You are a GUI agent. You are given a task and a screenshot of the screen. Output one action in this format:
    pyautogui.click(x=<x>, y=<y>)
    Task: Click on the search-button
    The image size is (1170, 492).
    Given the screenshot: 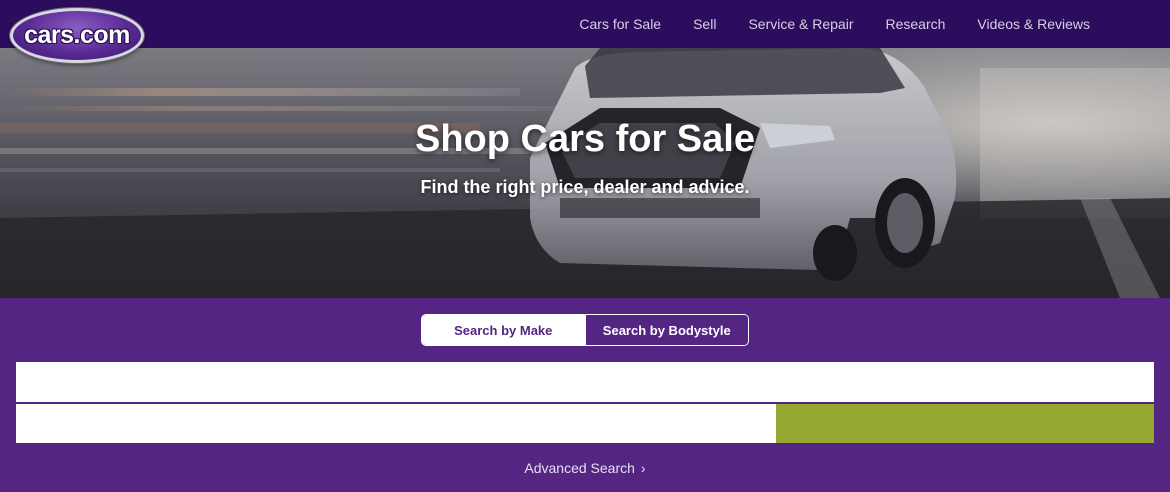 What is the action you would take?
    pyautogui.click(x=965, y=423)
    